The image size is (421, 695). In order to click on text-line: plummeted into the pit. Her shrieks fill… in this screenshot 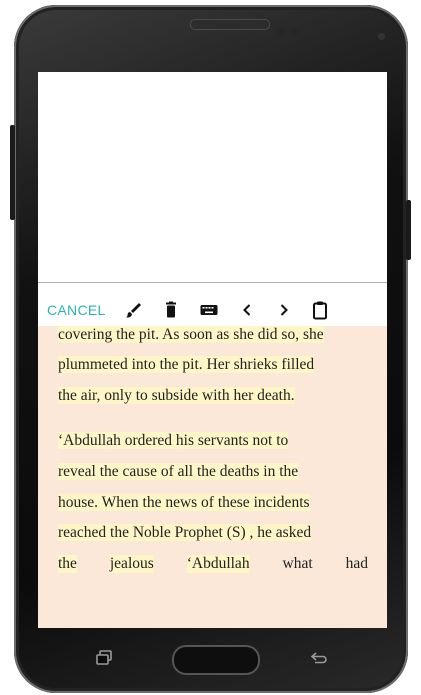, I will do `click(186, 364)`.